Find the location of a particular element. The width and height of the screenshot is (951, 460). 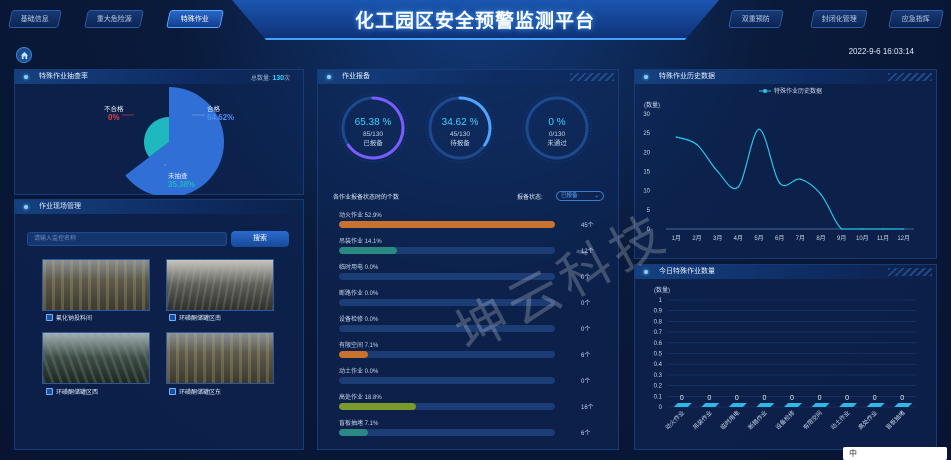

nav-special-work: 特殊作业 is located at coordinates (195, 19).